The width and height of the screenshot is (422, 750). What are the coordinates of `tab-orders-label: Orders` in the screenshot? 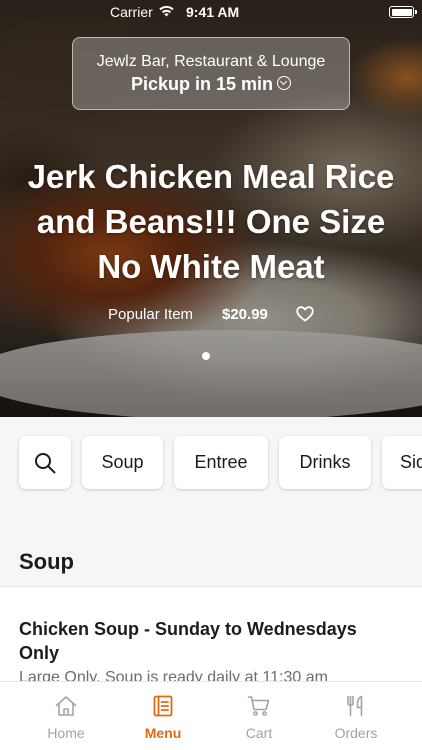 It's located at (356, 733).